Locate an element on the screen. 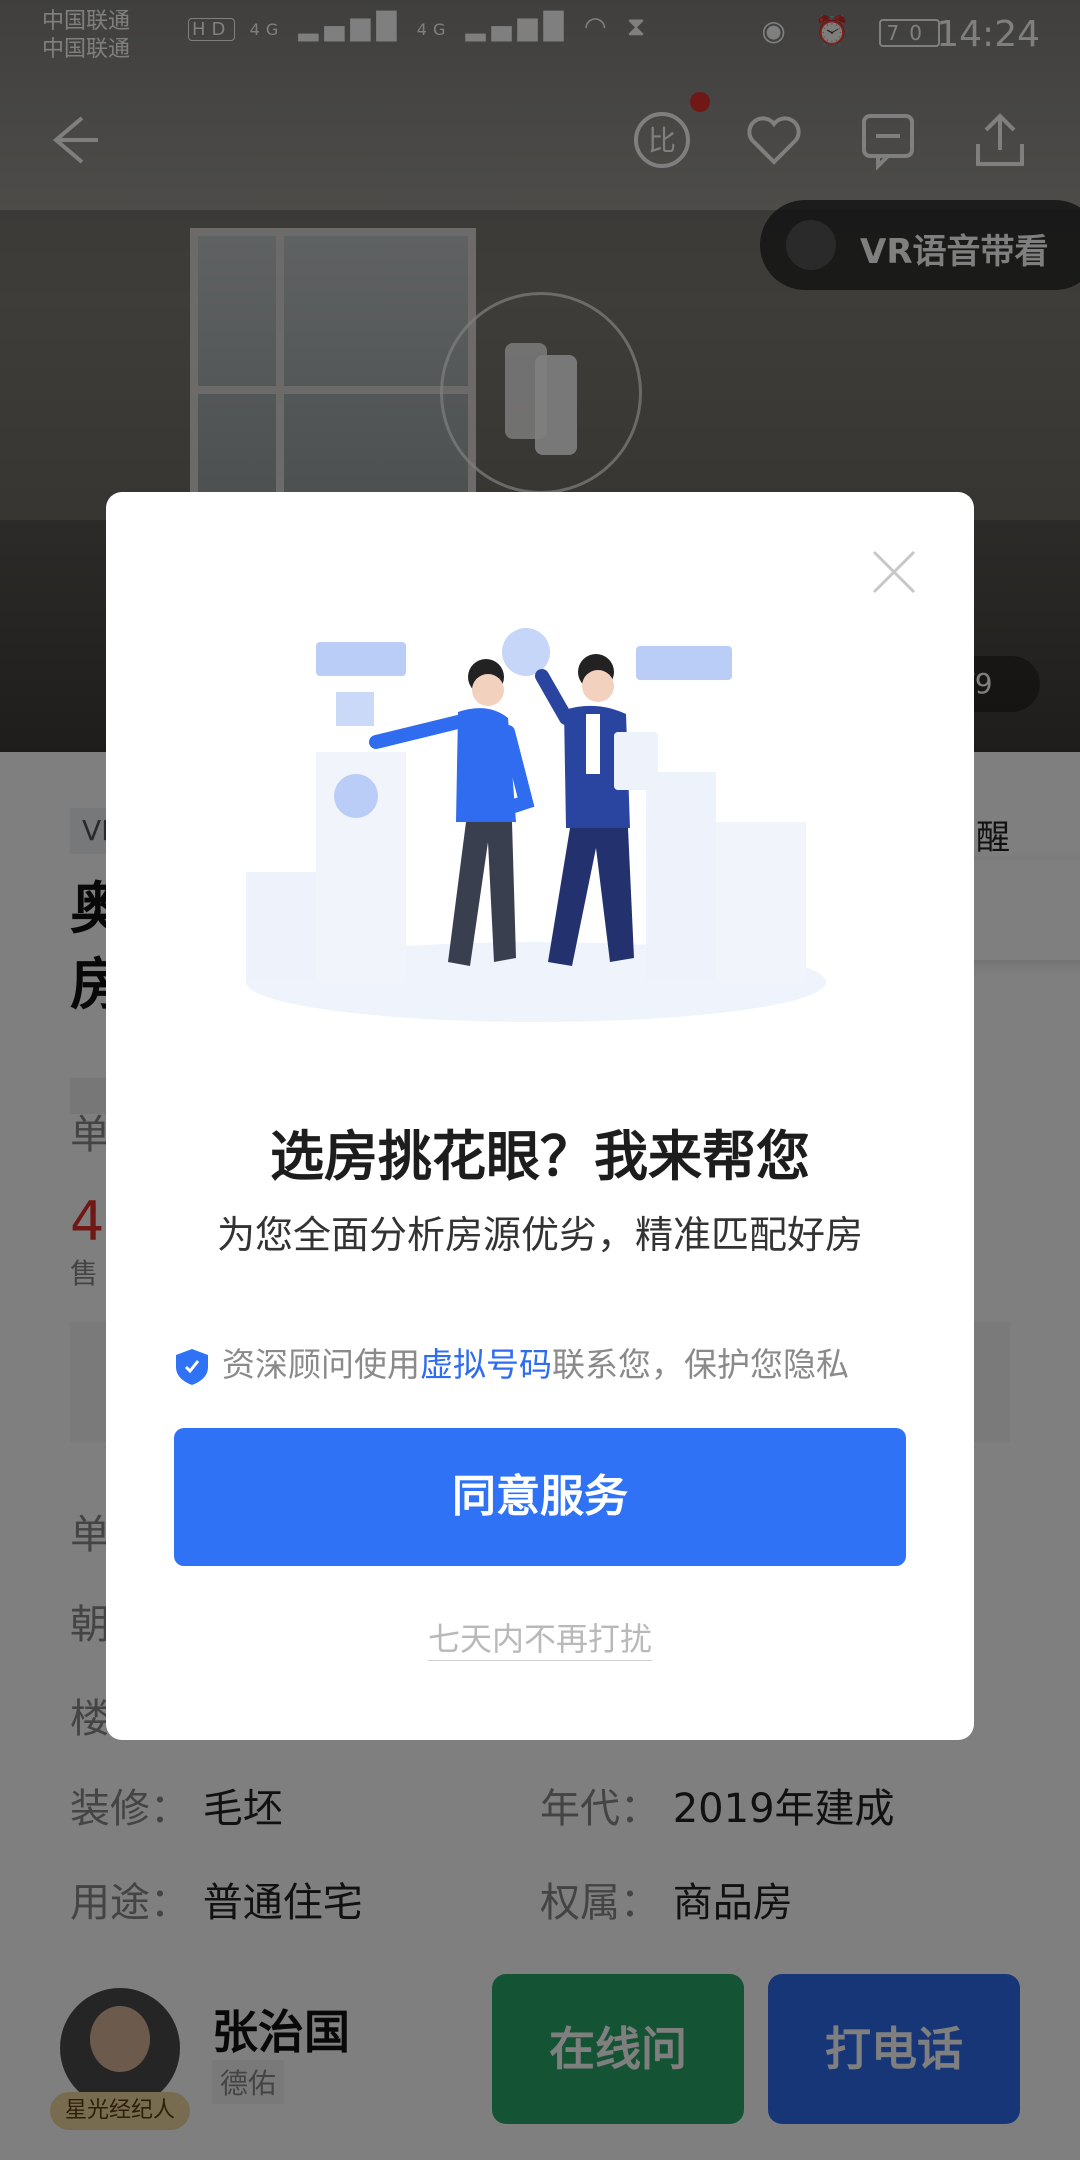 This screenshot has width=1080, height=2160. privacy-prefix: 资深顾问使用 is located at coordinates (321, 1364).